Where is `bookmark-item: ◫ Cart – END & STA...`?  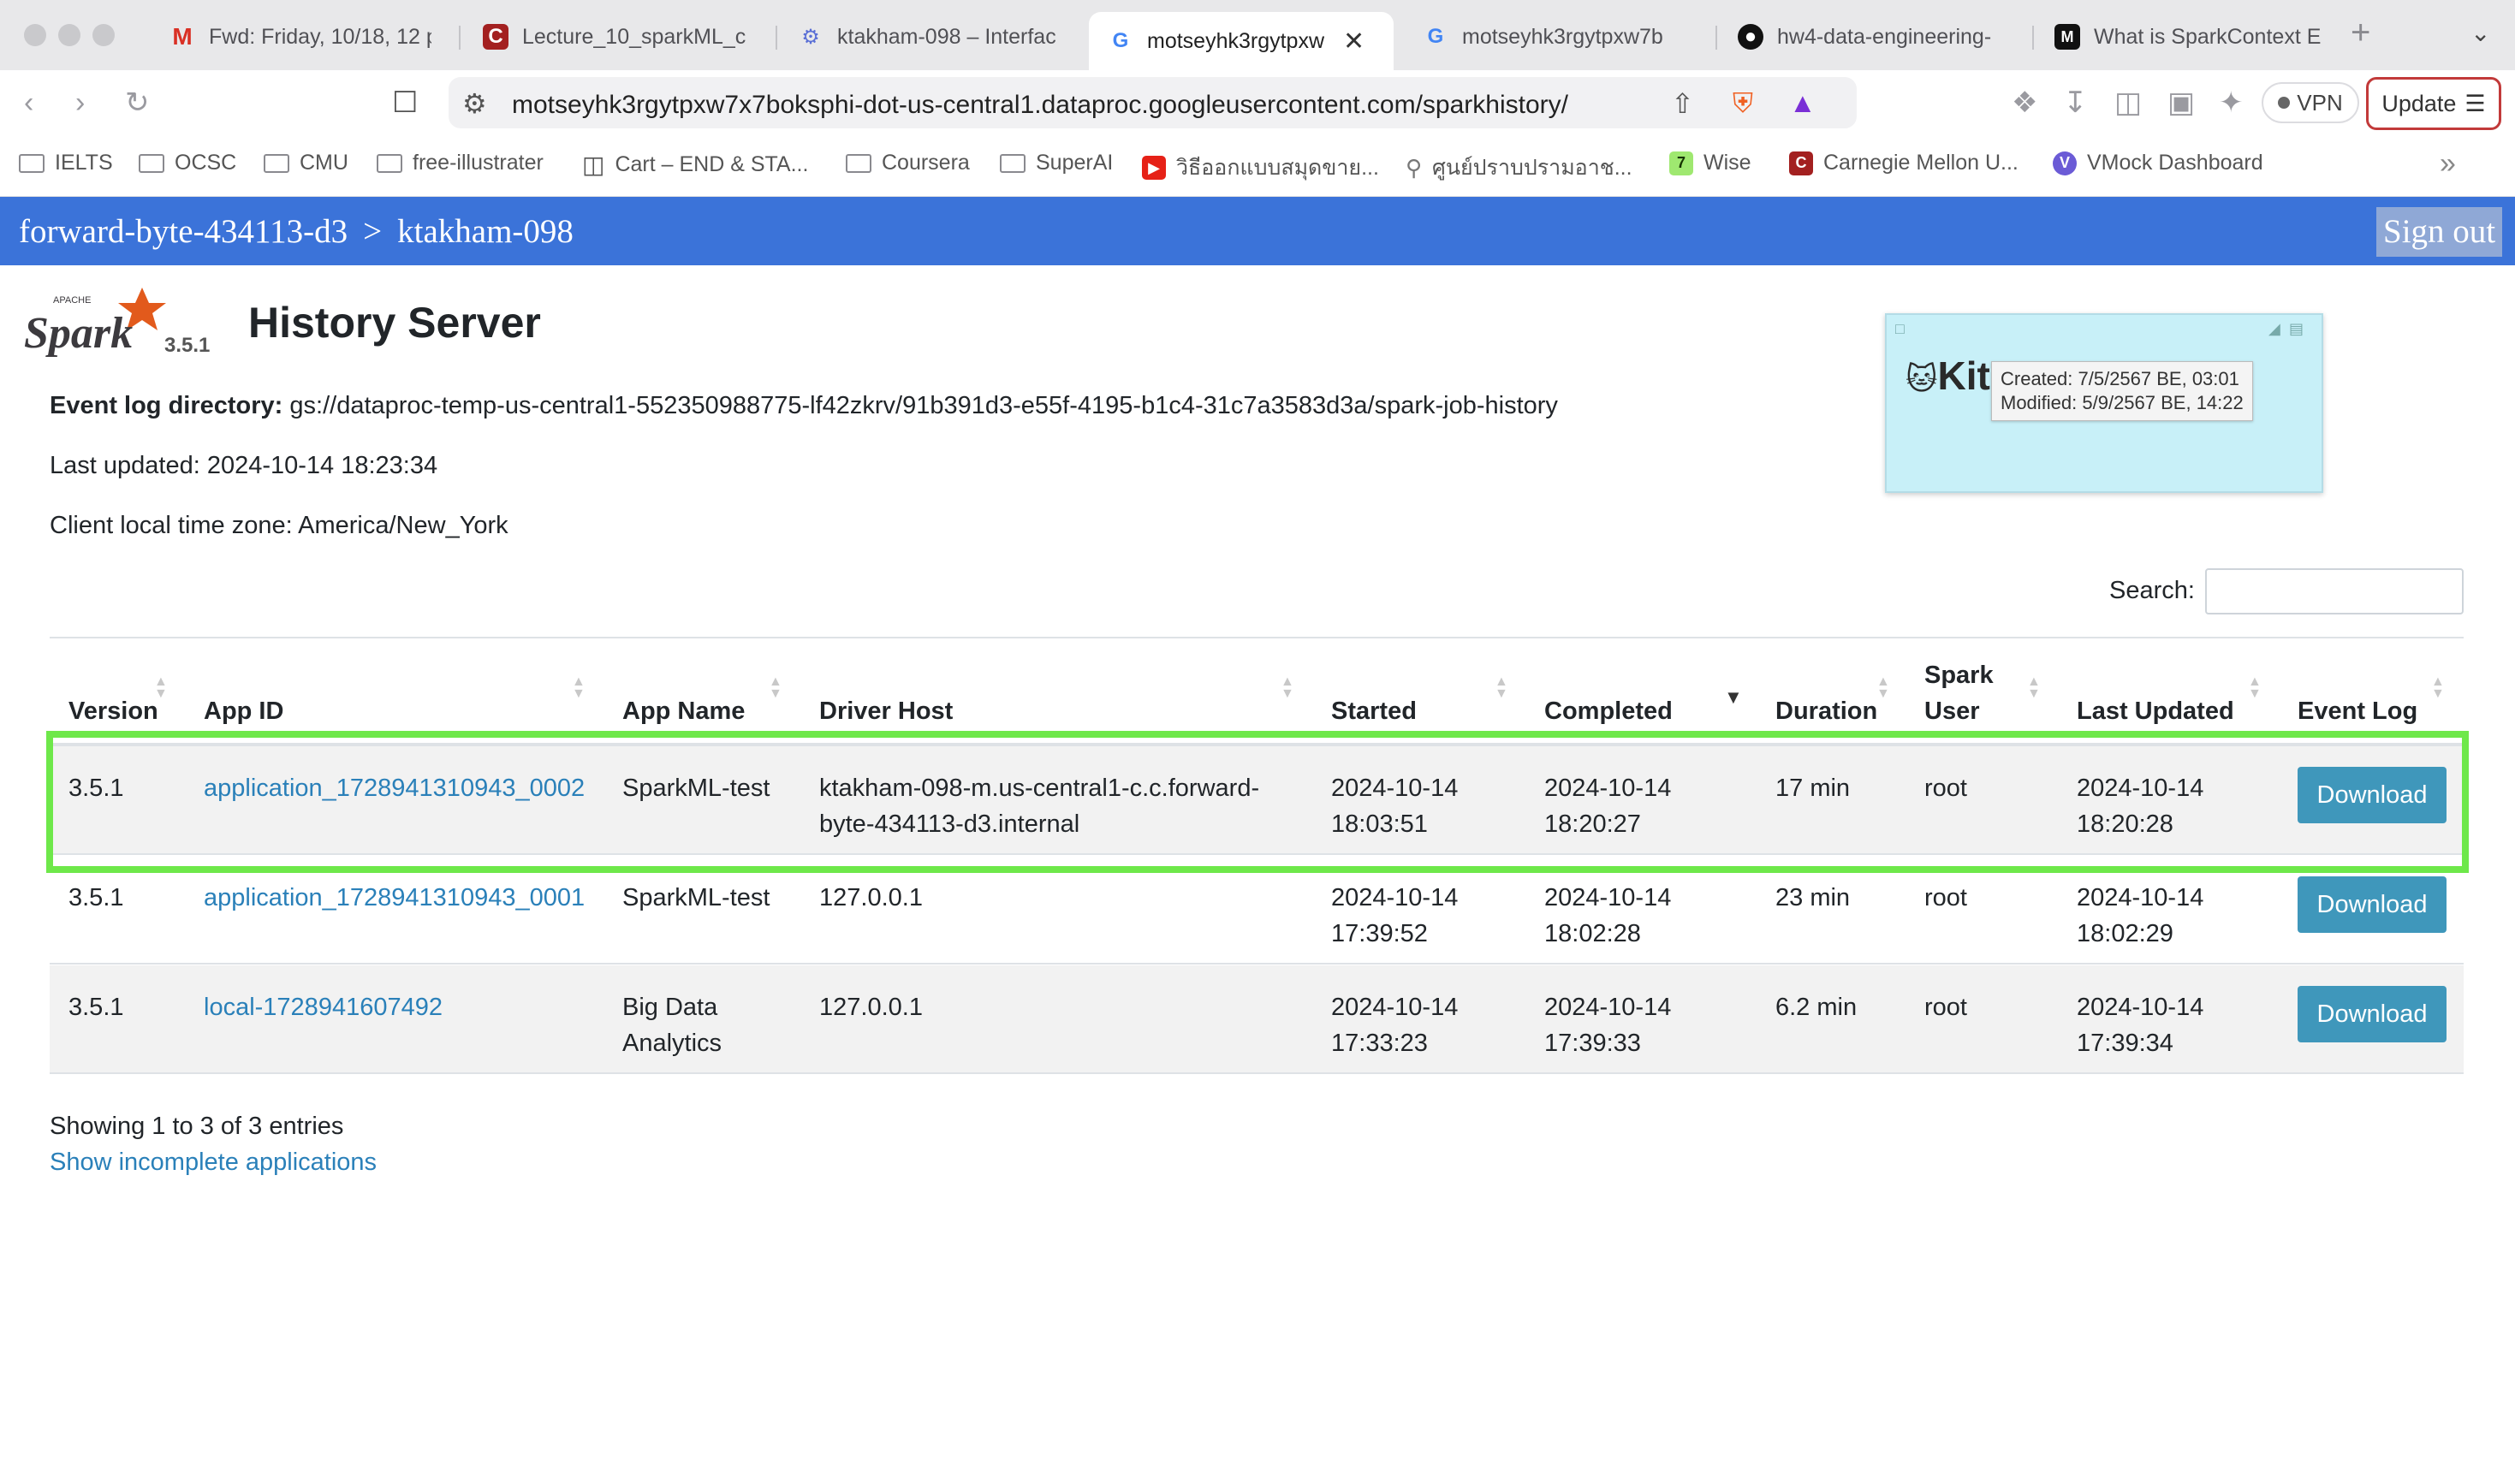
bookmark-item: ◫ Cart – END & STA... is located at coordinates (695, 165).